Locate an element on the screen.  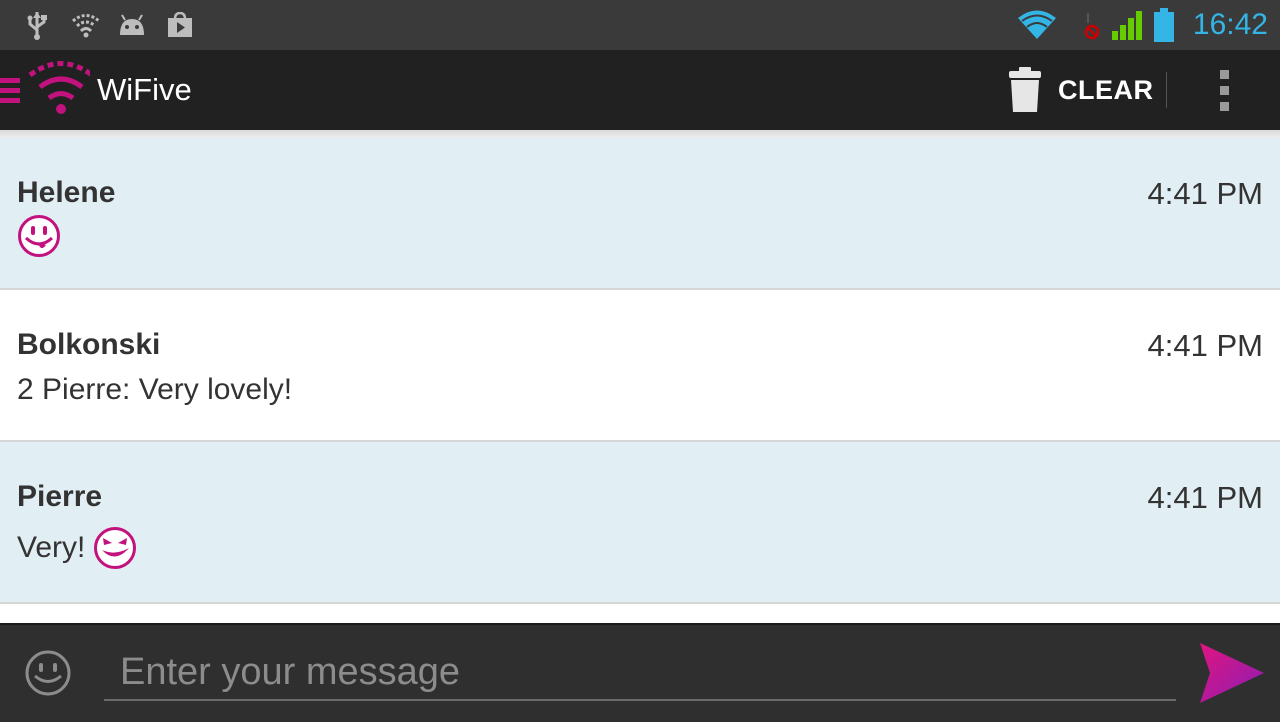
play-store-icon is located at coordinates (180, 25).